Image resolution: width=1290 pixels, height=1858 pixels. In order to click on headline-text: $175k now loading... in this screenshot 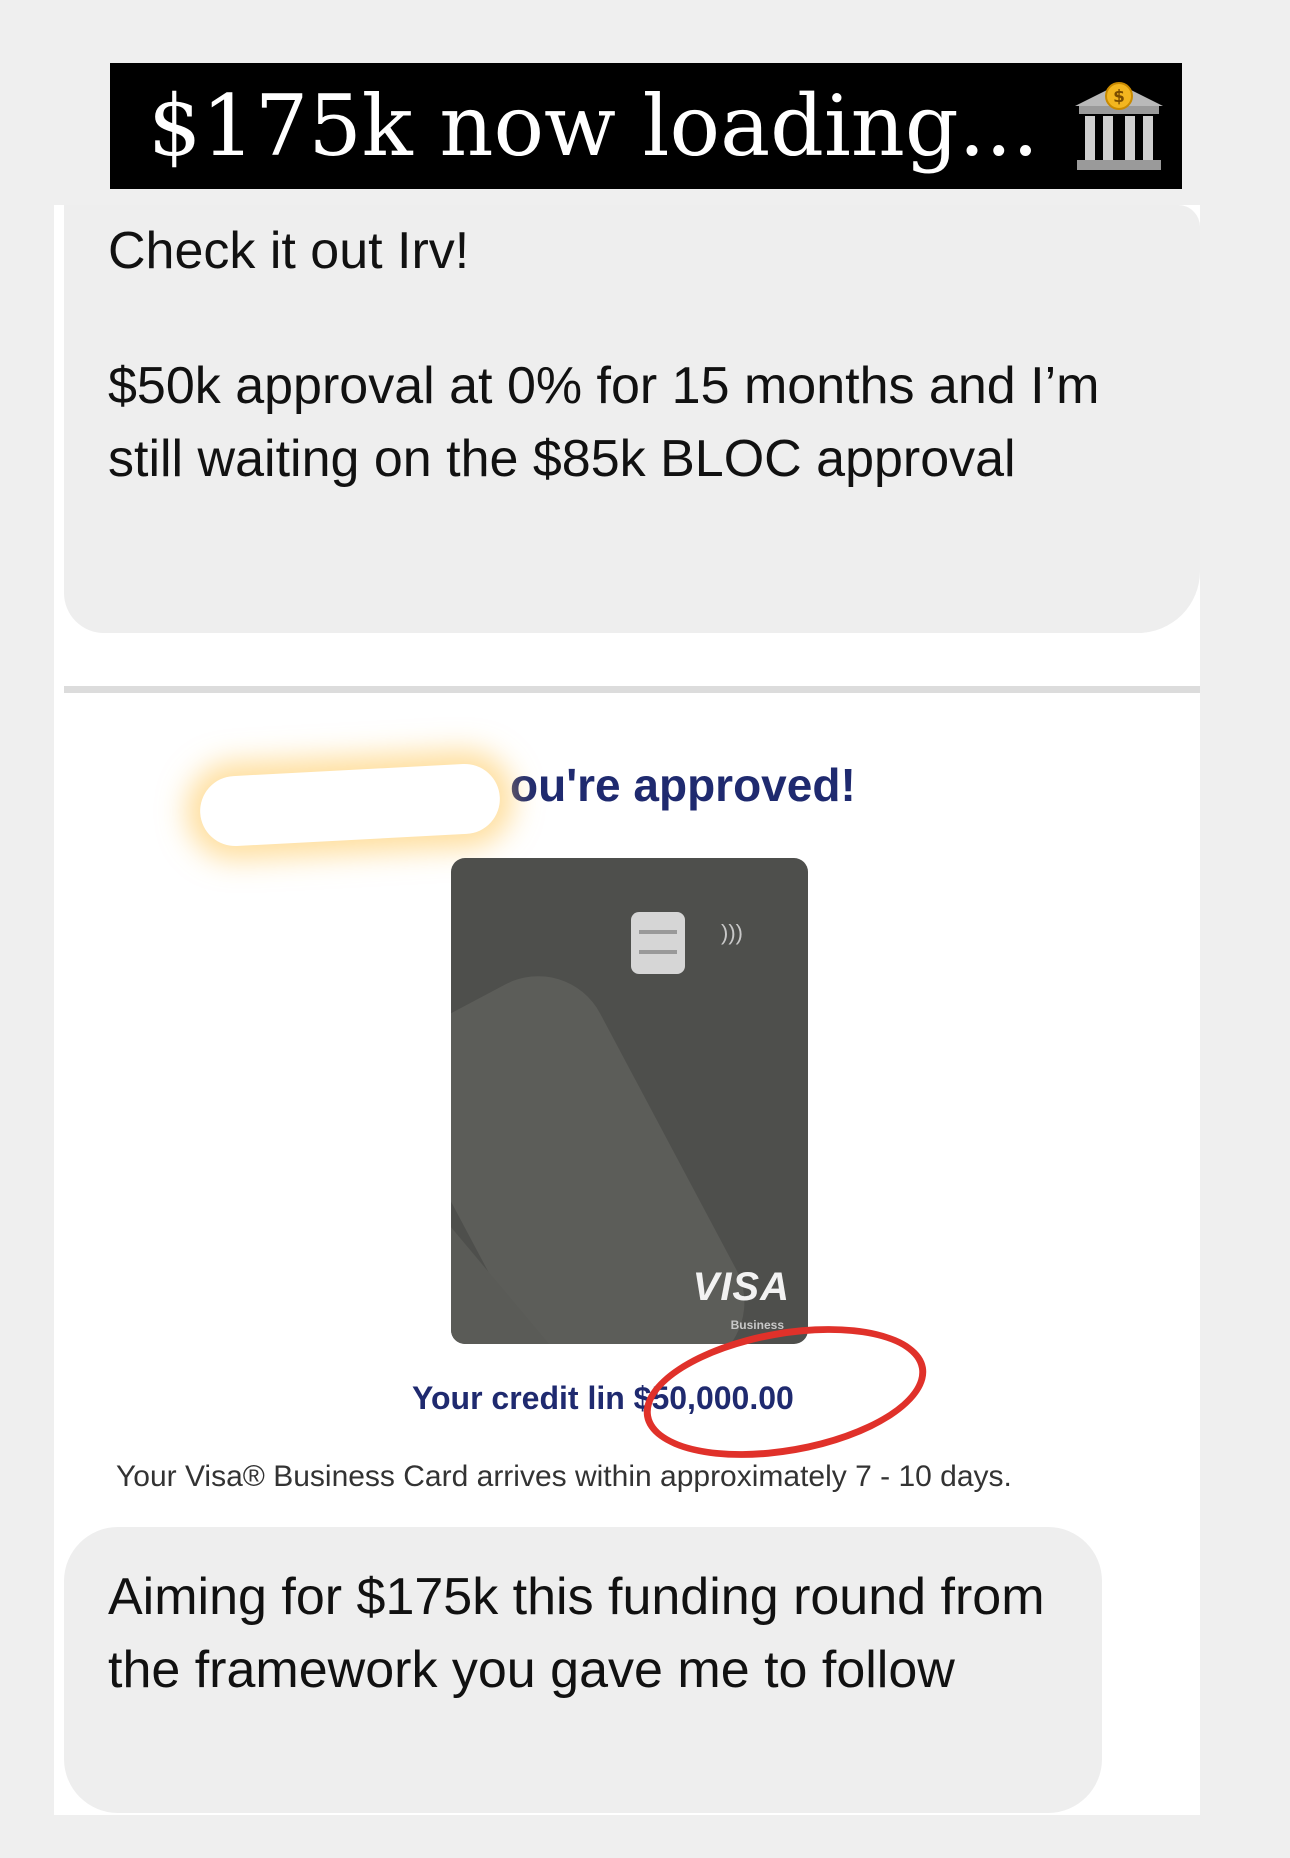, I will do `click(593, 126)`.